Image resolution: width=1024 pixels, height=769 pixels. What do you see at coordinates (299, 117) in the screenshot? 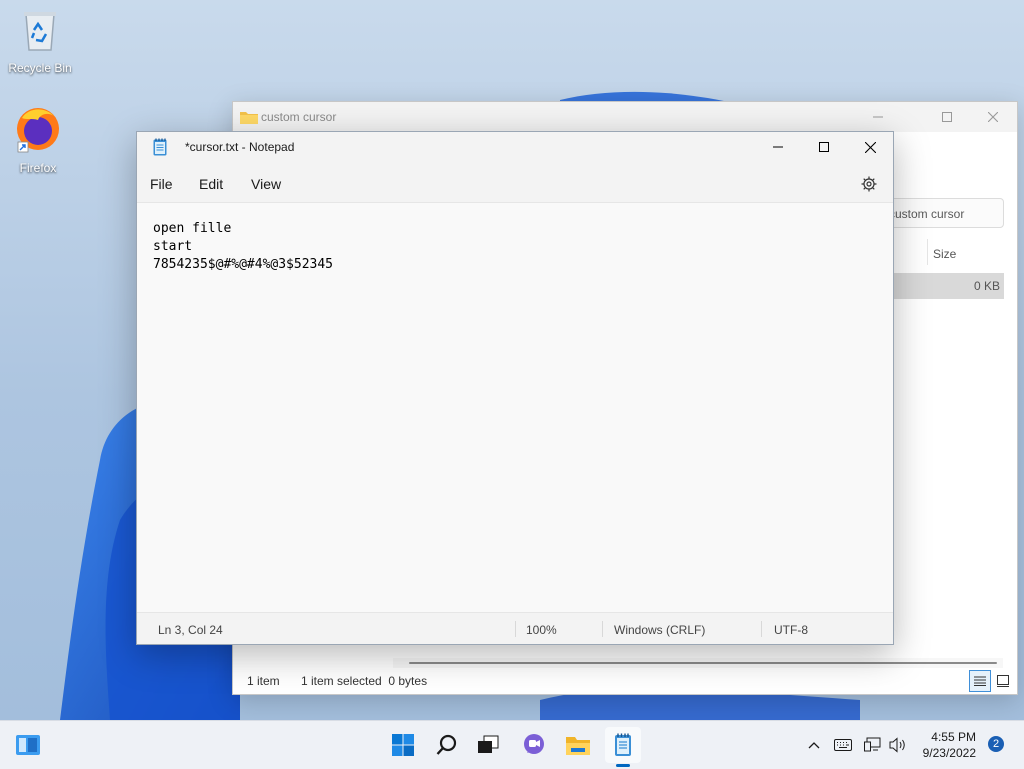
I see `explorer-title: custom cursor` at bounding box center [299, 117].